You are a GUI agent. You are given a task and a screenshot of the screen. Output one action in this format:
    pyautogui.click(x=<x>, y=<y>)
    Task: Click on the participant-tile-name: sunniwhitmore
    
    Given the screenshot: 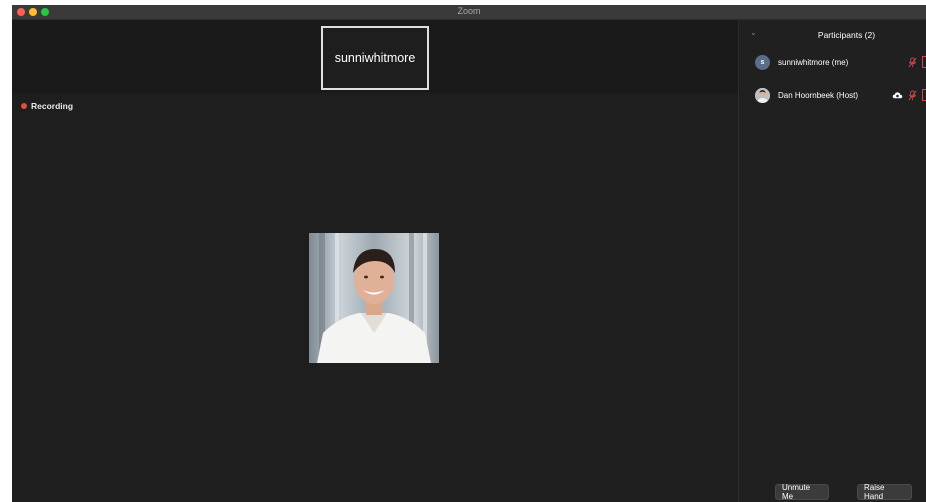 What is the action you would take?
    pyautogui.click(x=375, y=58)
    